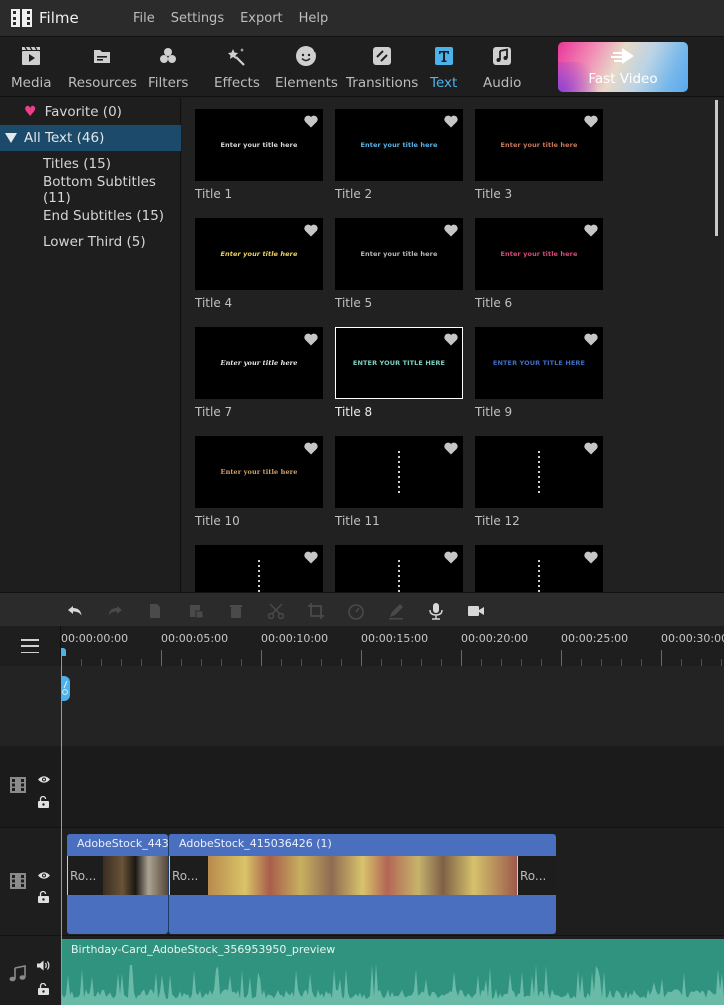 The height and width of the screenshot is (1005, 724). What do you see at coordinates (102, 68) in the screenshot?
I see `tab-resources: Resources` at bounding box center [102, 68].